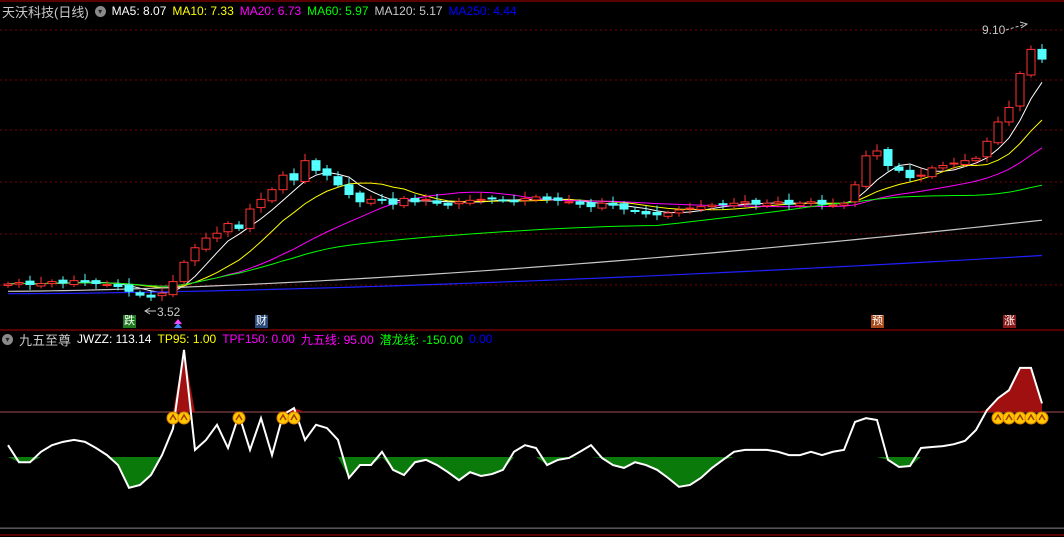  What do you see at coordinates (7, 339) in the screenshot?
I see `indicator-toggle-icon: ▾` at bounding box center [7, 339].